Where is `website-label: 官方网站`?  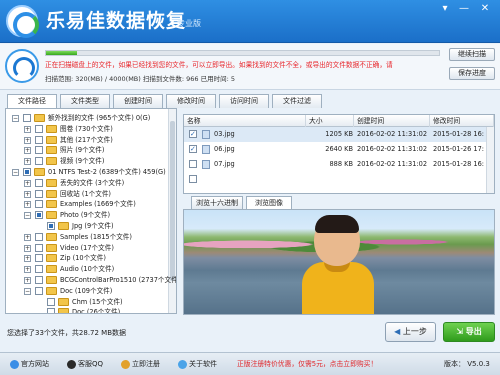 website-label: 官方网站 is located at coordinates (35, 364).